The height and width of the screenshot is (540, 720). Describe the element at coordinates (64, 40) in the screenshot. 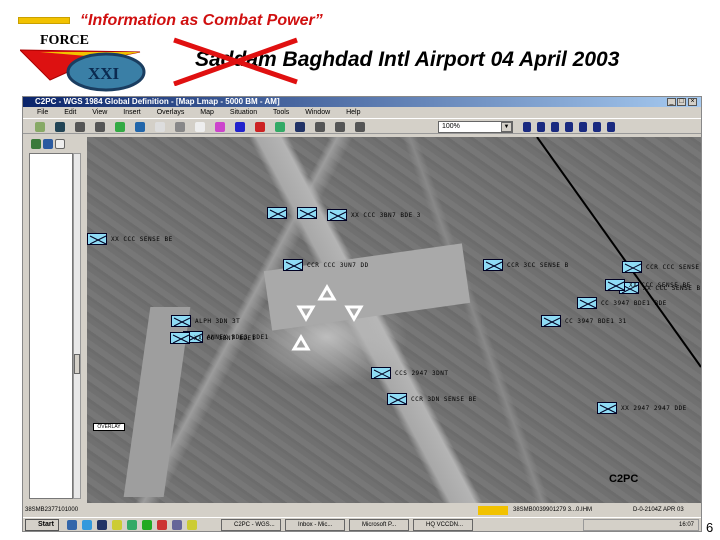

I see `svg-text: FORCE` at that location.